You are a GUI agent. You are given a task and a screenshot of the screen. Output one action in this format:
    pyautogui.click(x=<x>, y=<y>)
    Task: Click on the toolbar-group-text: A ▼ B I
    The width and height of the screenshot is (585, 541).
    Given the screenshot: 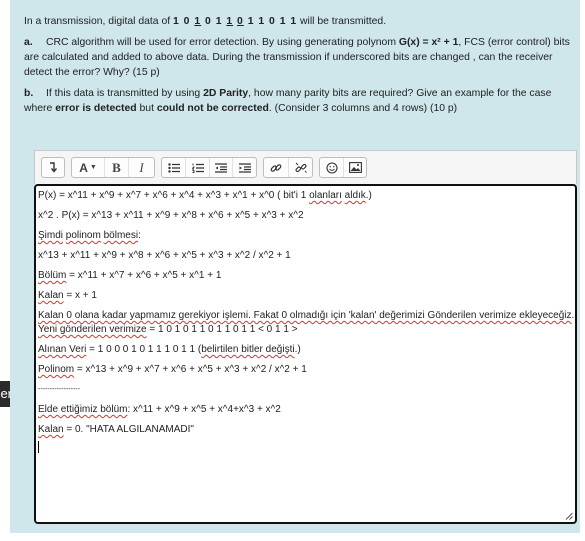 What is the action you would take?
    pyautogui.click(x=113, y=167)
    